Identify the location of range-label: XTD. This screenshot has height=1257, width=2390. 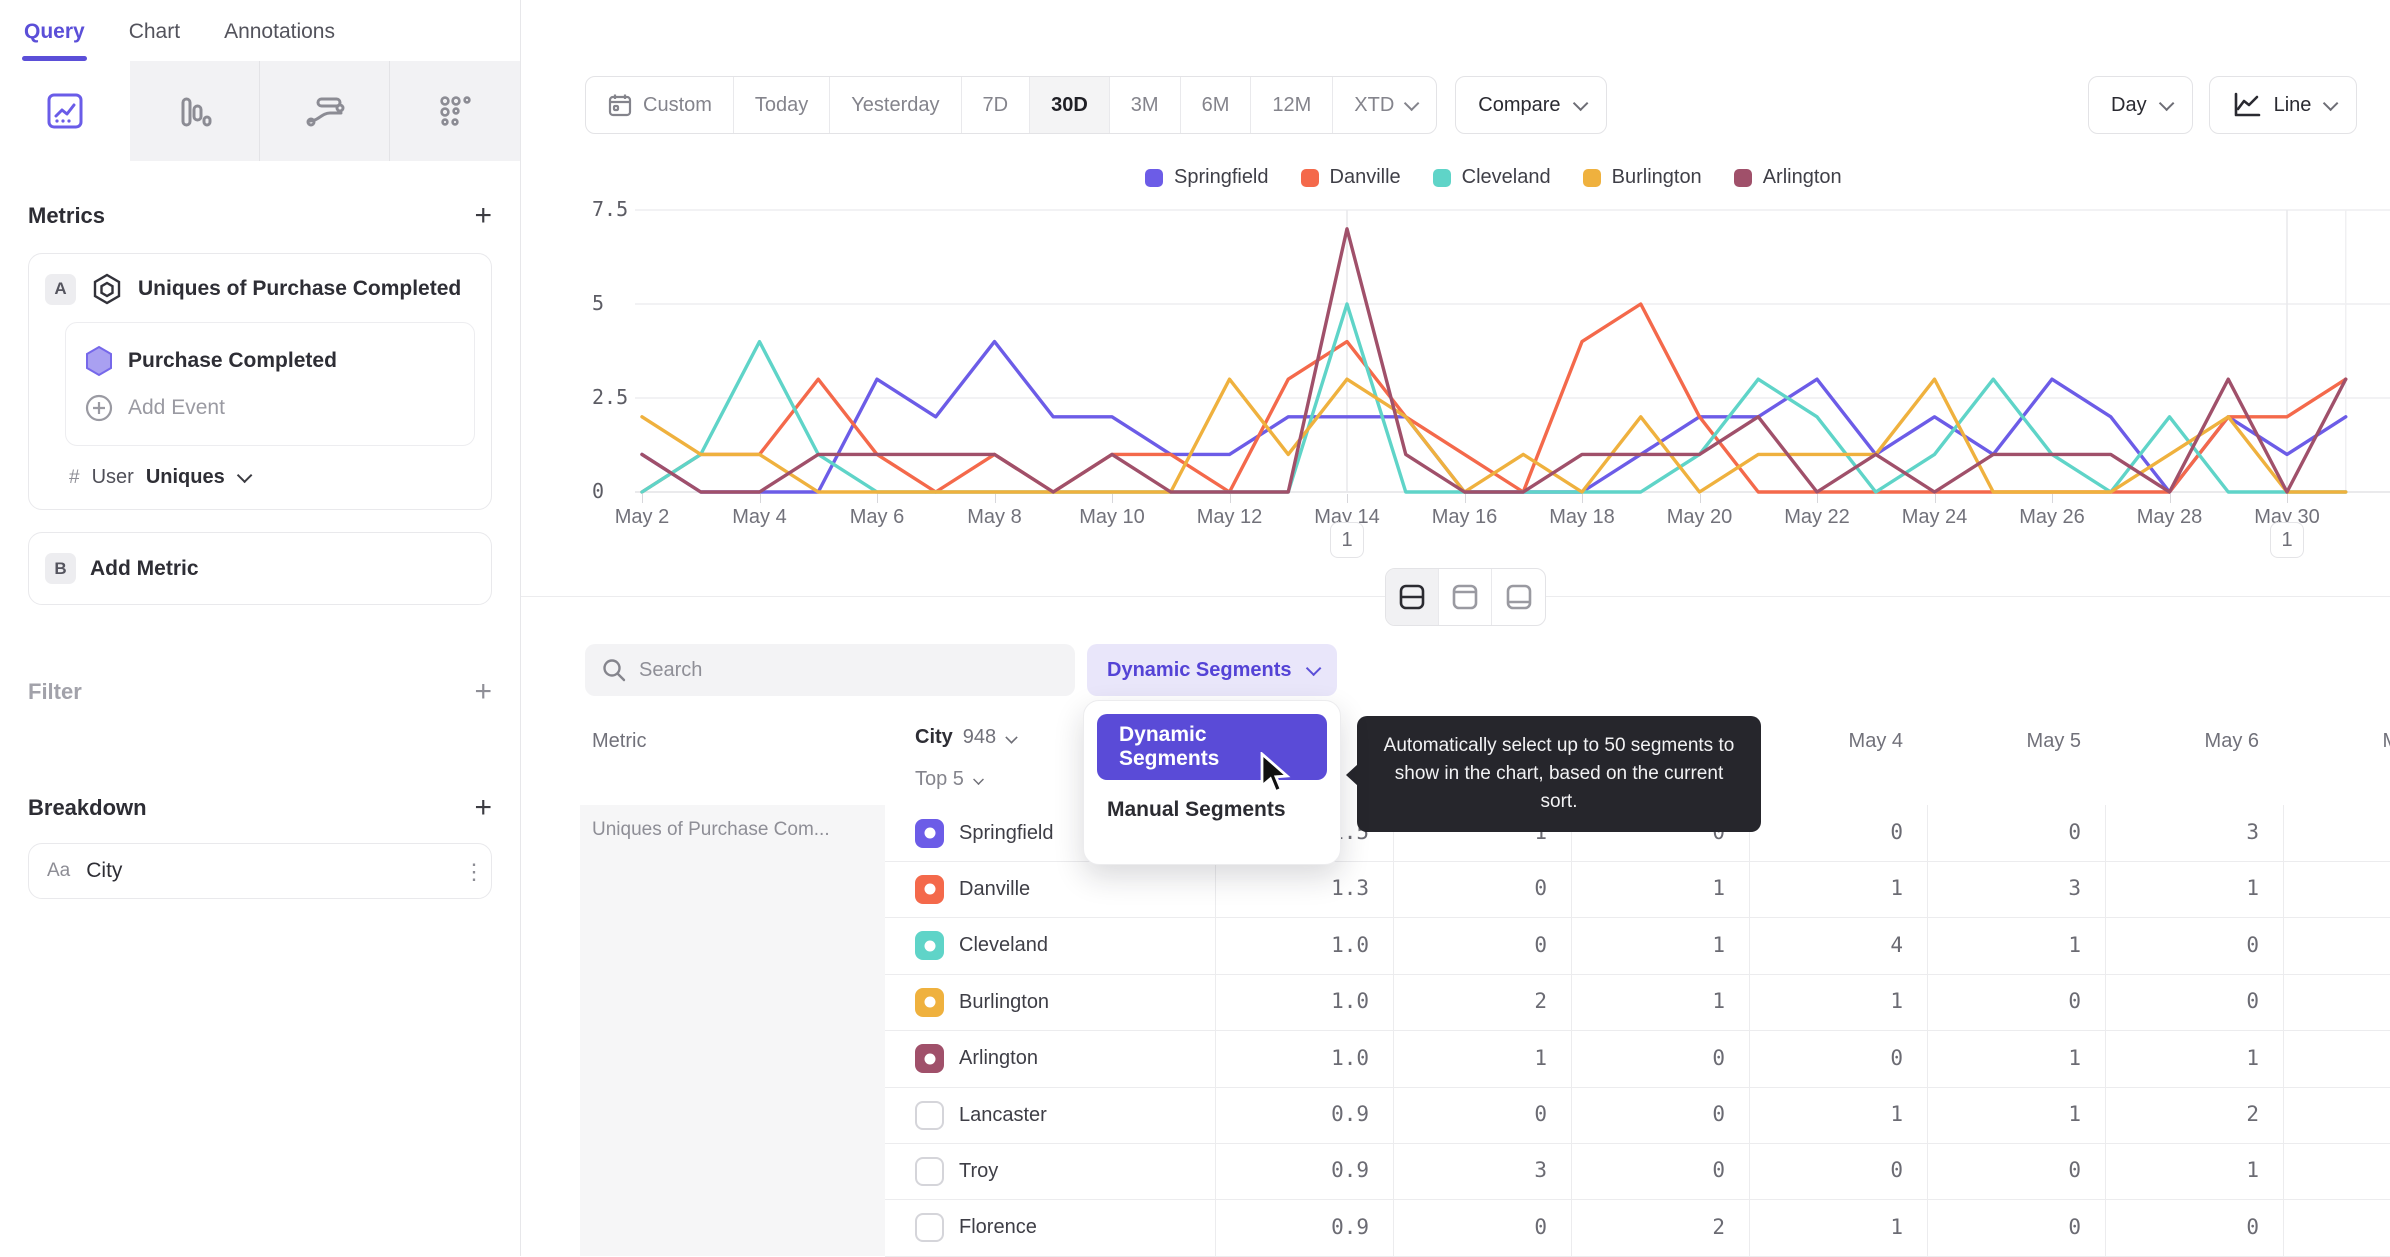
(1374, 104).